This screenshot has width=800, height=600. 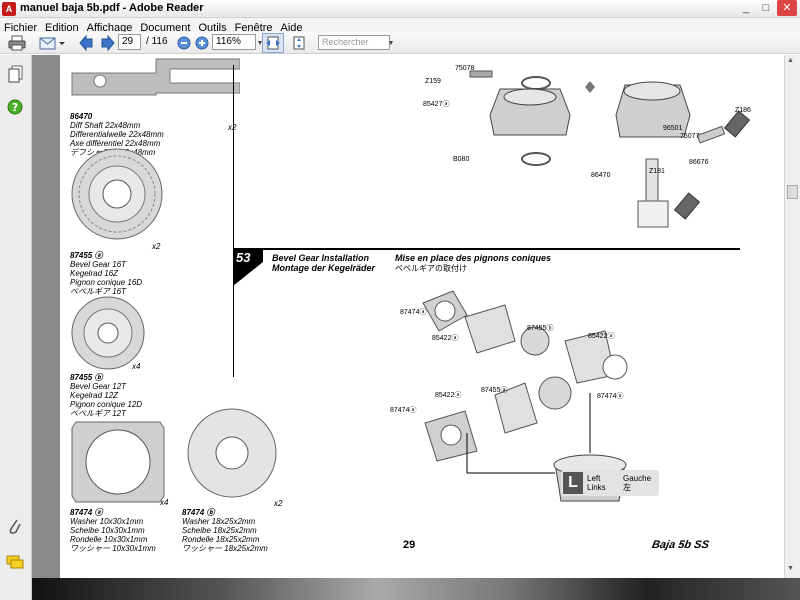 What do you see at coordinates (445, 338) in the screenshot?
I see `callout-85422a-1: 85422ⓐ` at bounding box center [445, 338].